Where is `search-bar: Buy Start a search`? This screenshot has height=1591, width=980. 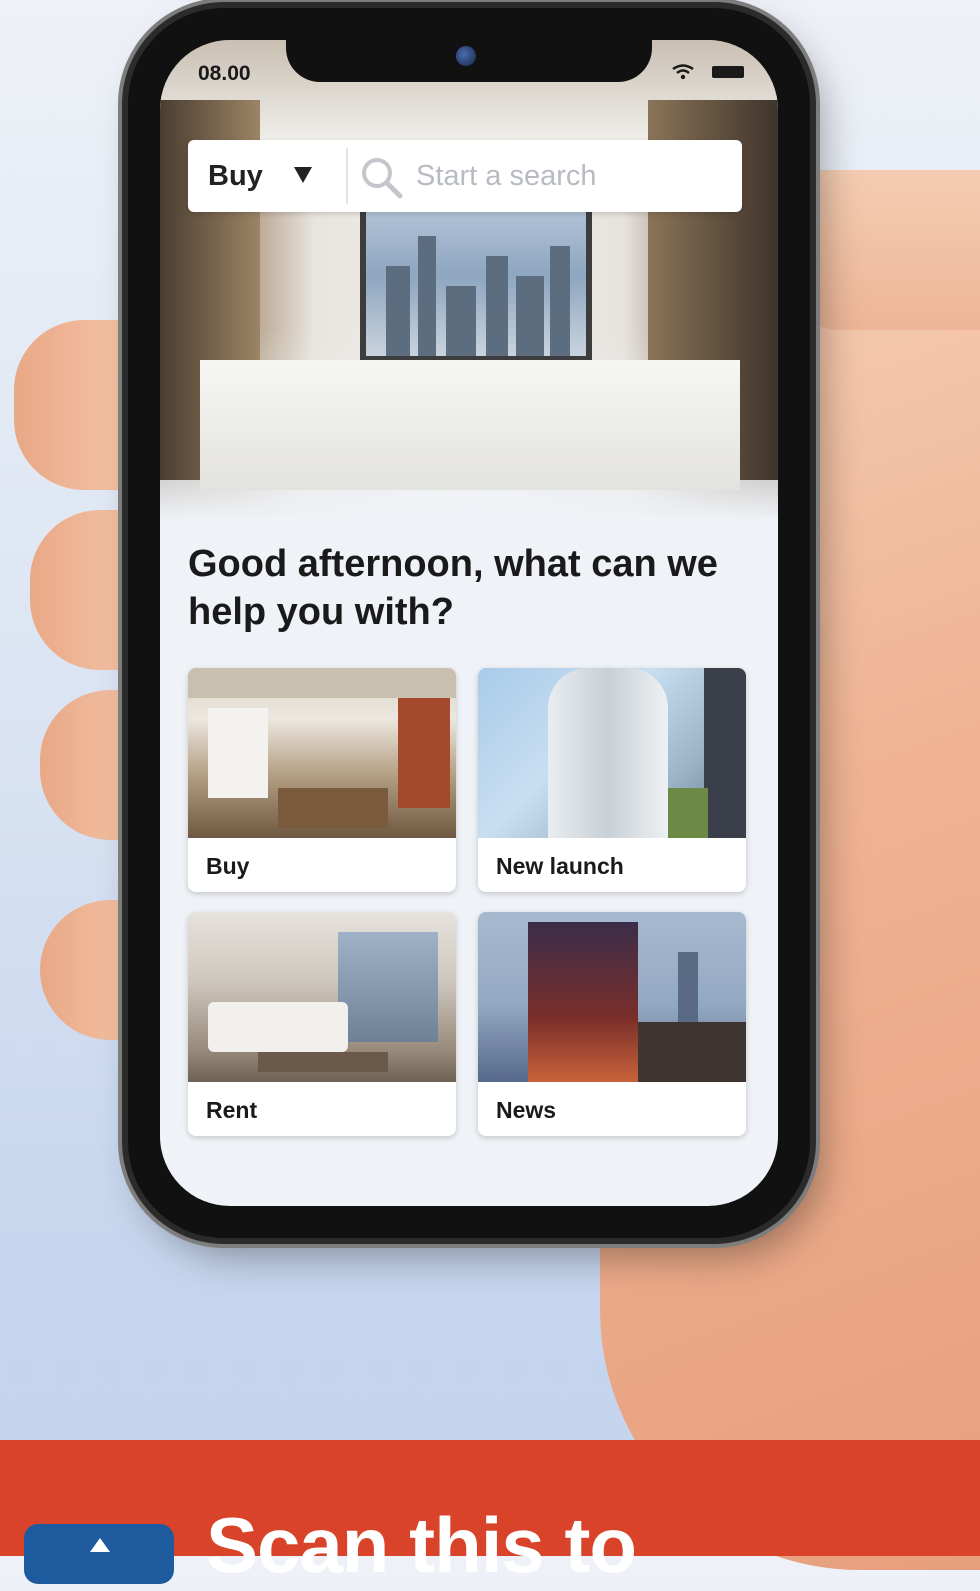
search-bar: Buy Start a search is located at coordinates (465, 176).